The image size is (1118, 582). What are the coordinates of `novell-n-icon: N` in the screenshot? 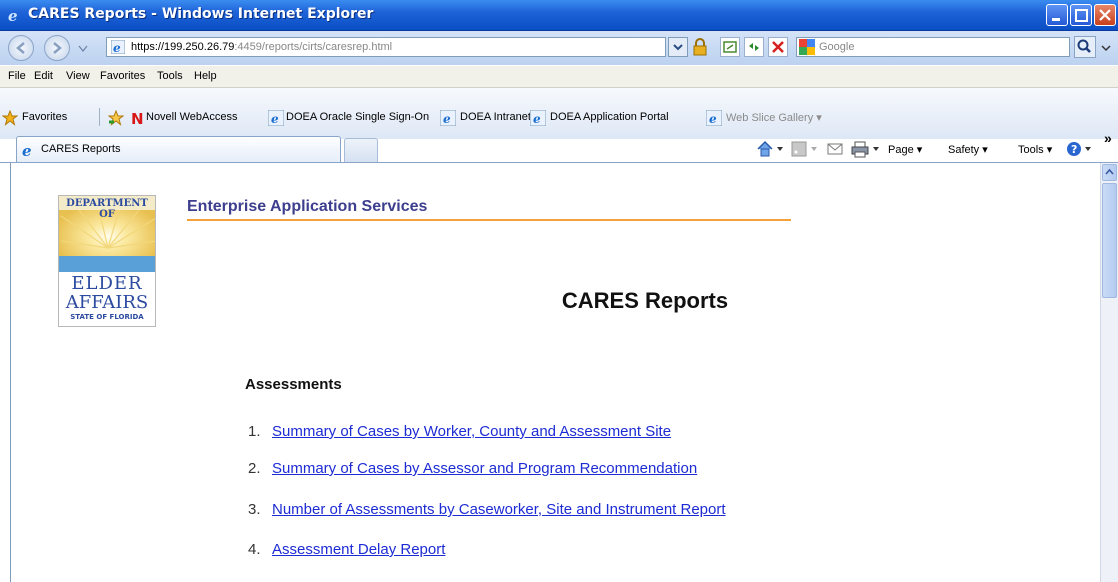 It's located at (137, 118).